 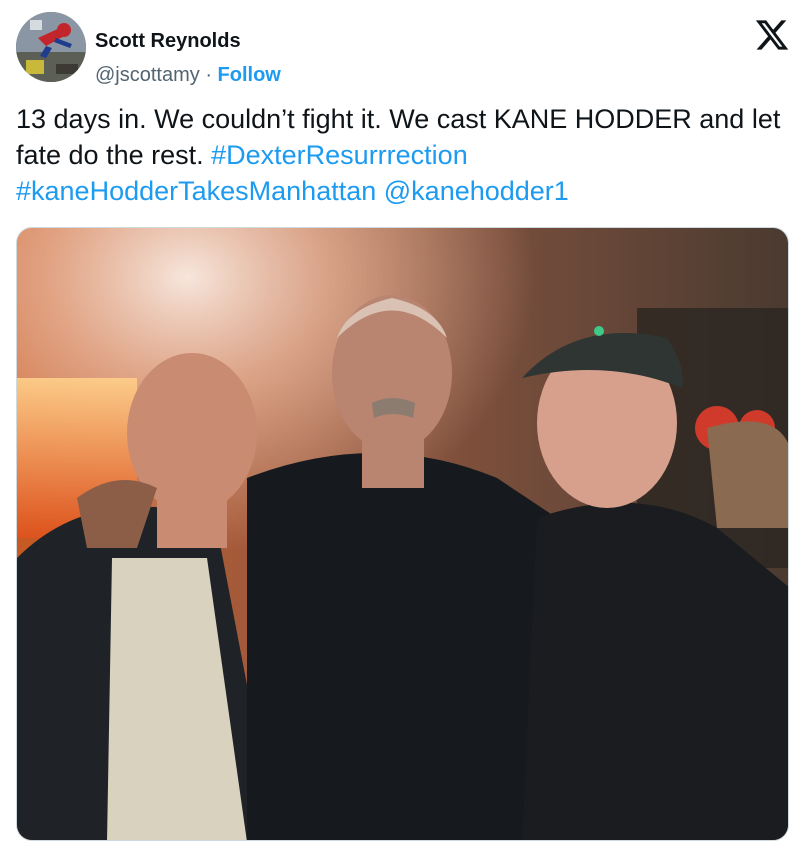 What do you see at coordinates (196, 191) in the screenshot?
I see `hashtag-kane-hodder-takes-manhattan: #kaneHodderTakesManhattan` at bounding box center [196, 191].